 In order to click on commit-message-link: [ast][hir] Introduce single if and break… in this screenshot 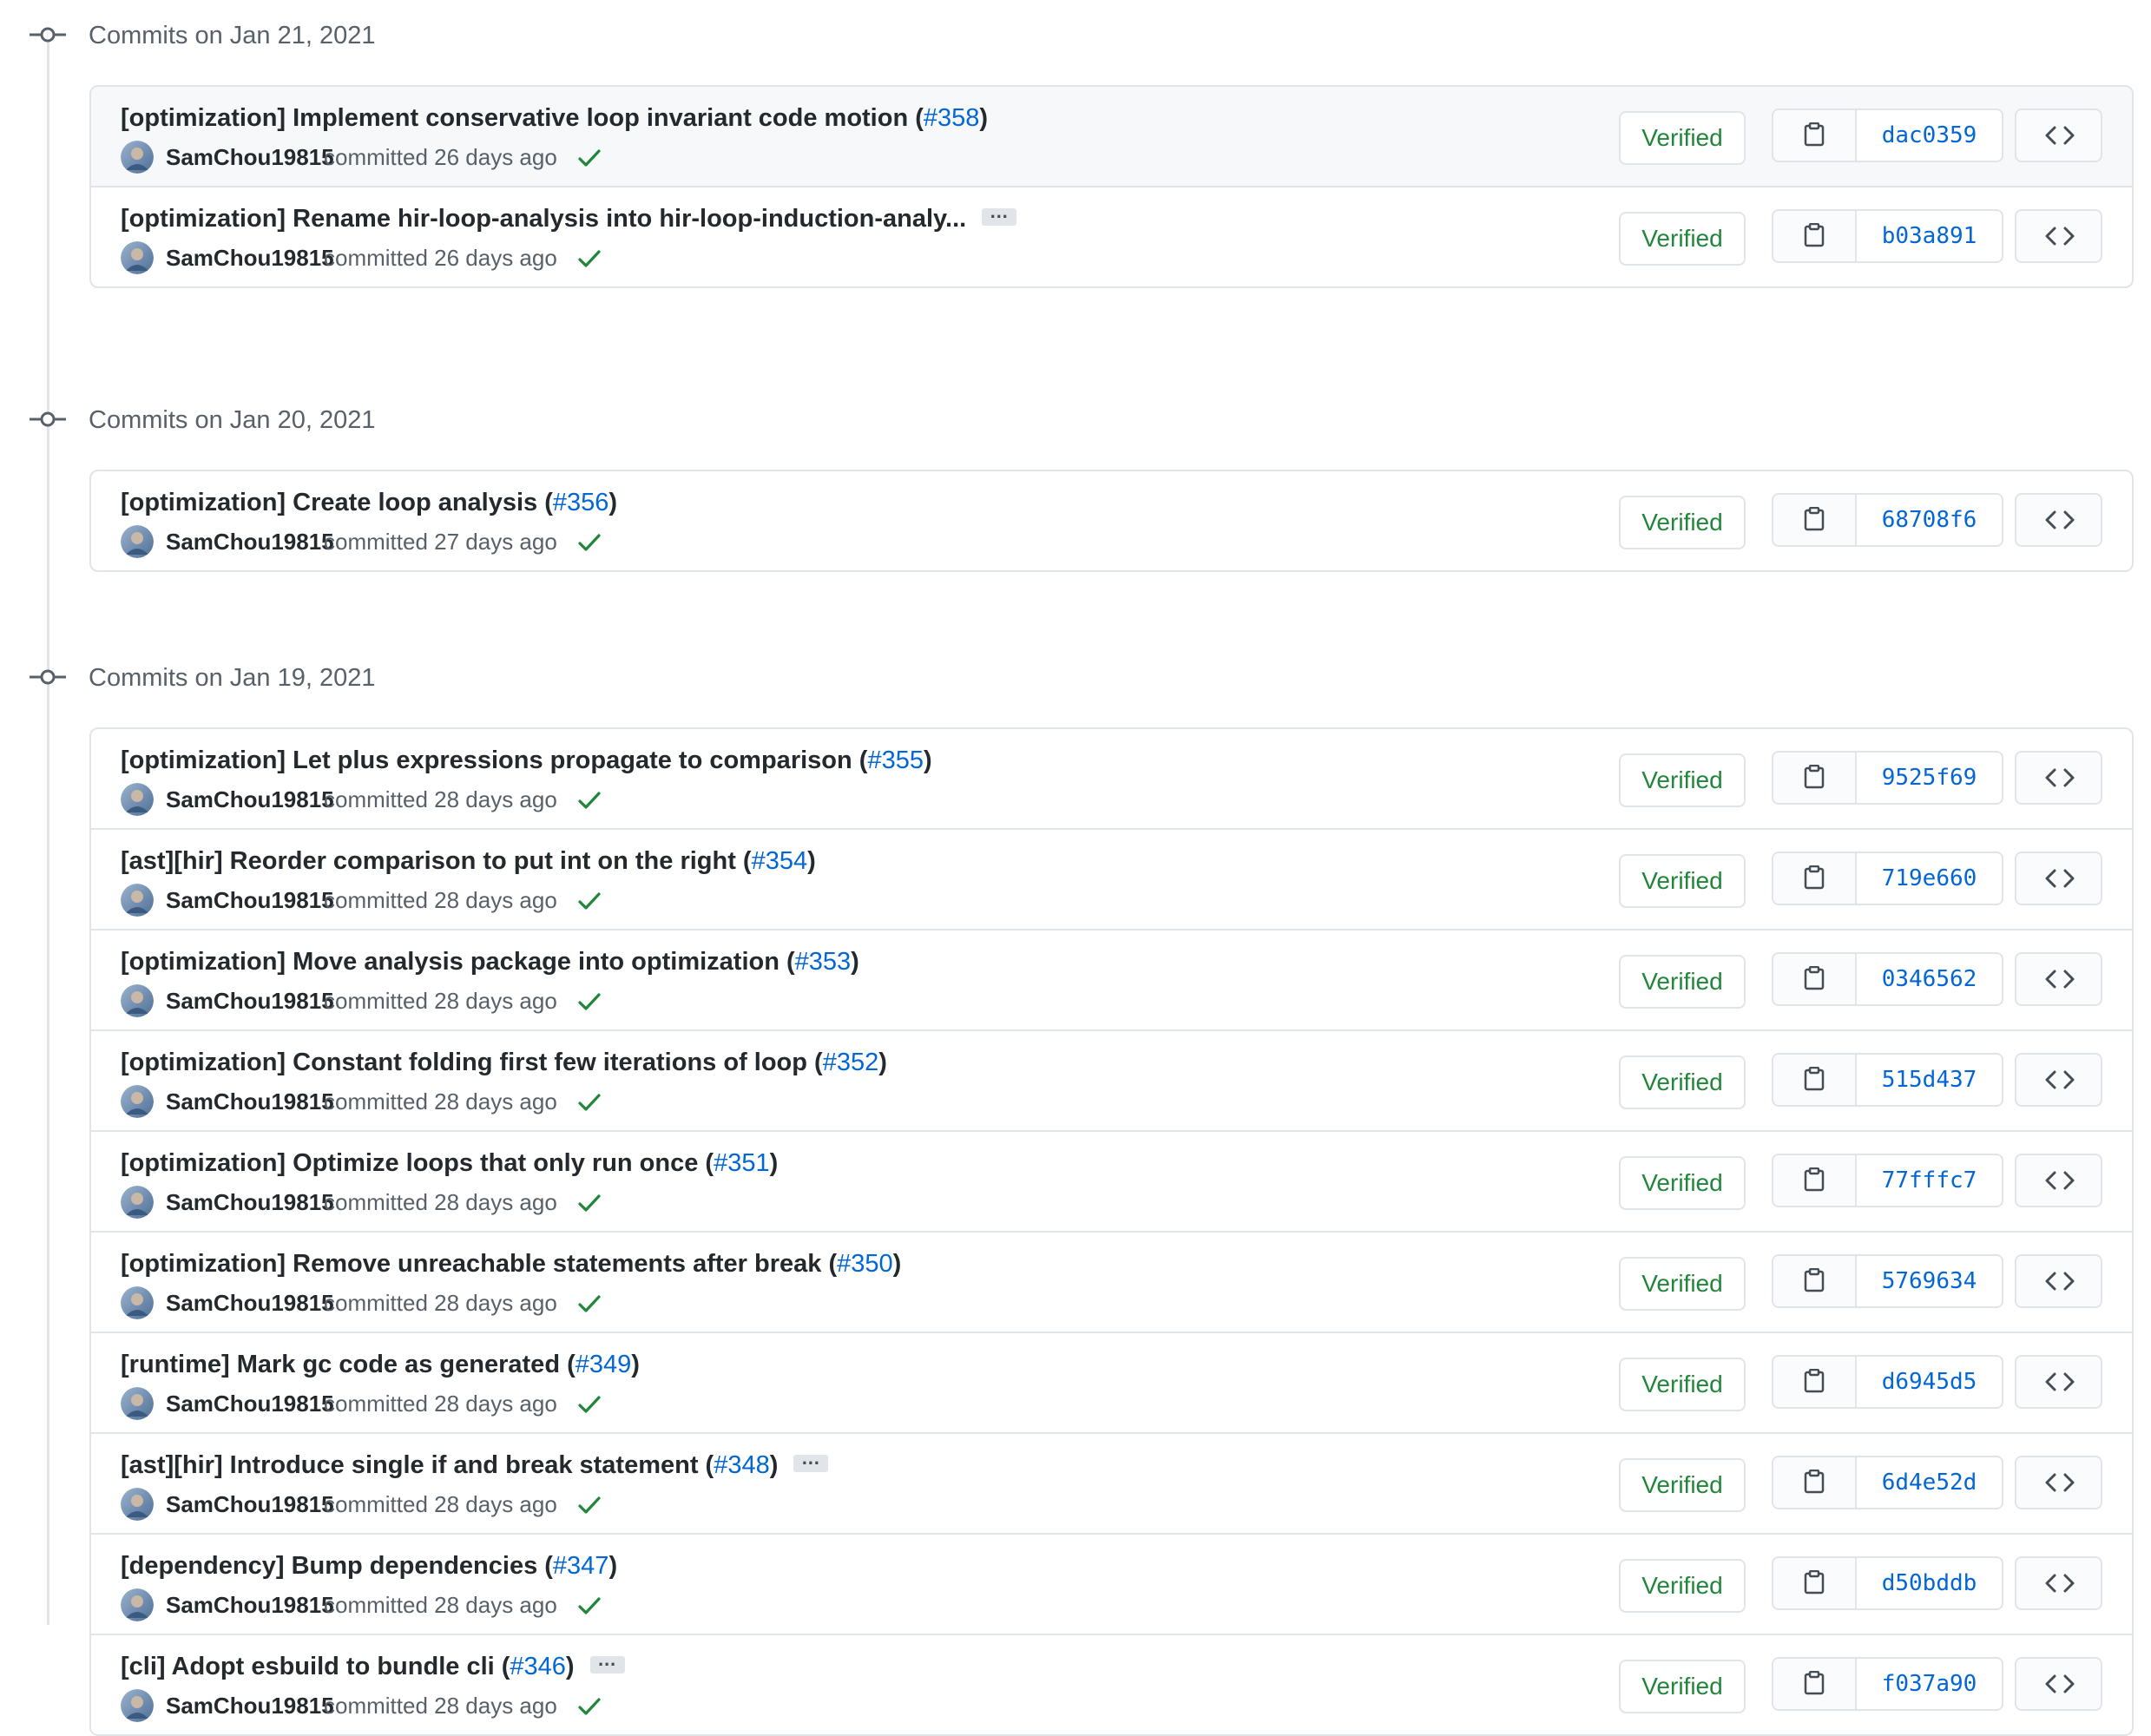, I will do `click(410, 1465)`.